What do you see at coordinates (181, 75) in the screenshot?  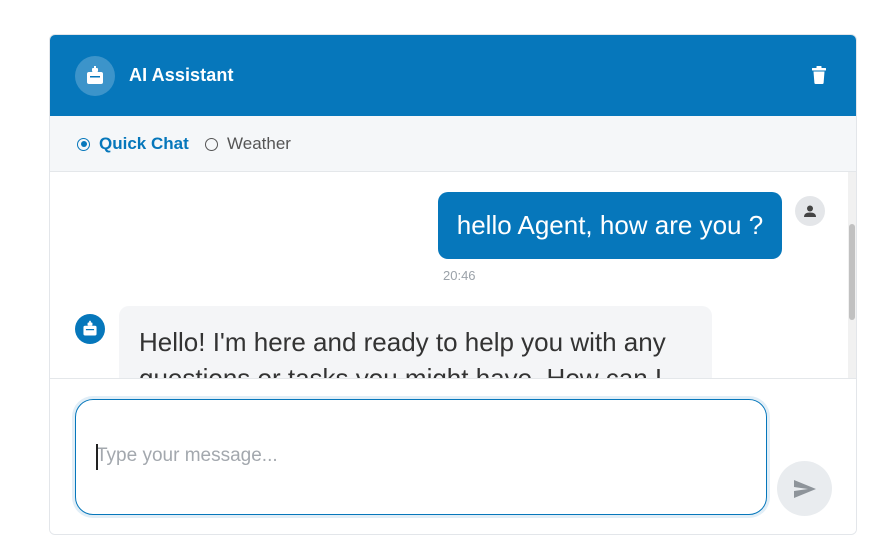 I see `assistant-title: AI Assistant` at bounding box center [181, 75].